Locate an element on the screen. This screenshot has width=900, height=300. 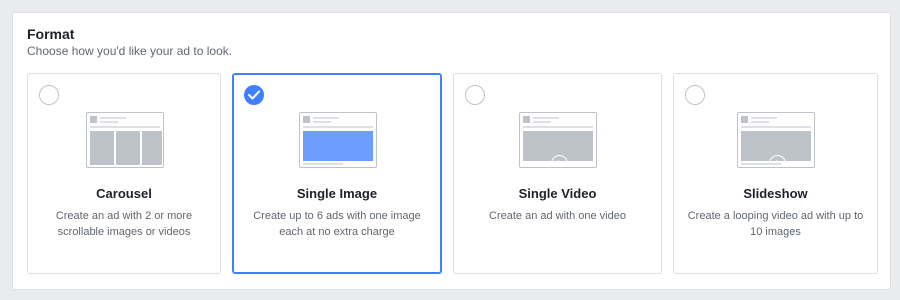
option-label: Carousel is located at coordinates (124, 193).